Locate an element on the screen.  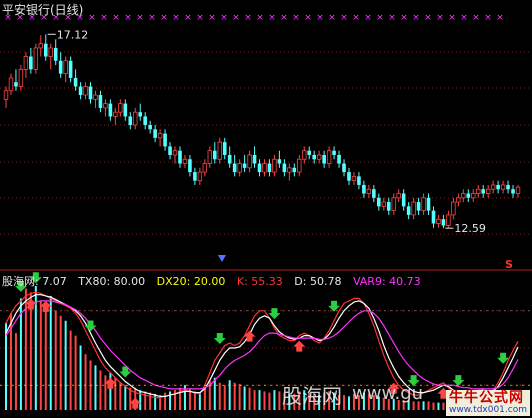
indicator-value: : 7.07 is located at coordinates (51, 281).